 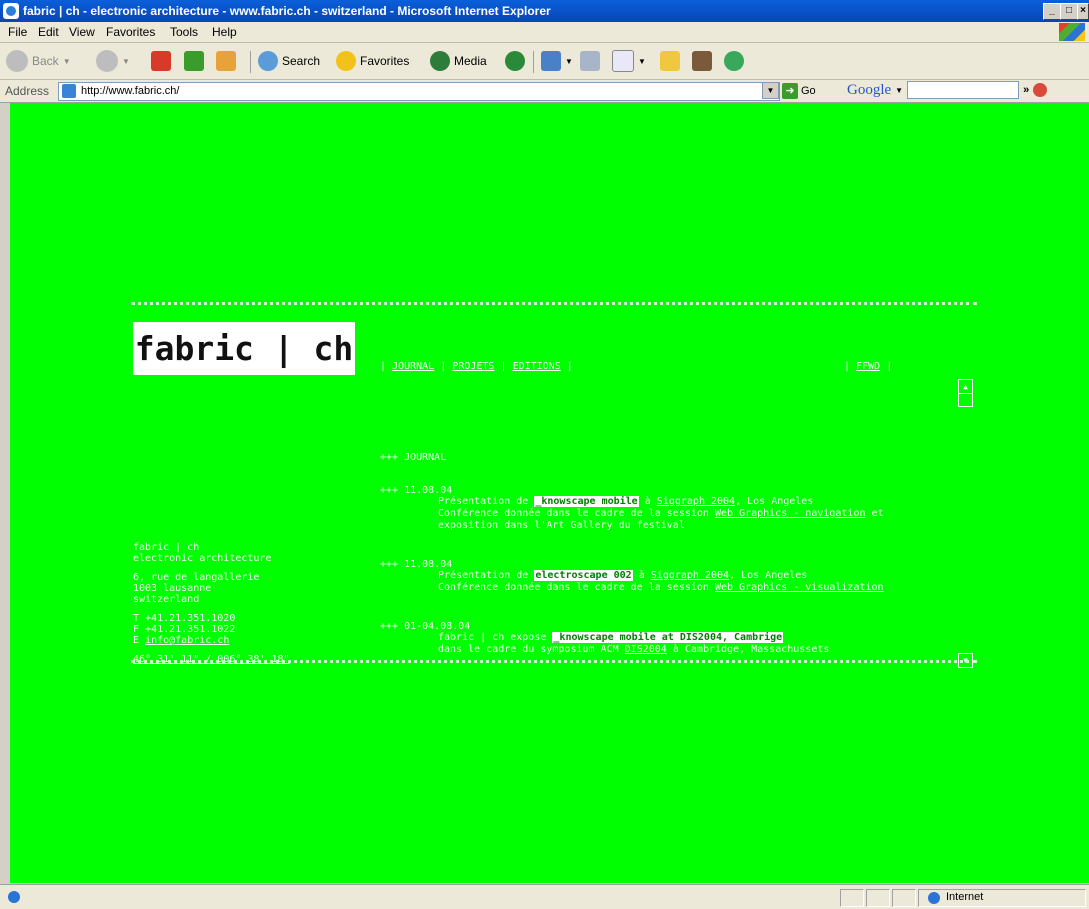 I want to click on status-text-area, so click(x=419, y=897).